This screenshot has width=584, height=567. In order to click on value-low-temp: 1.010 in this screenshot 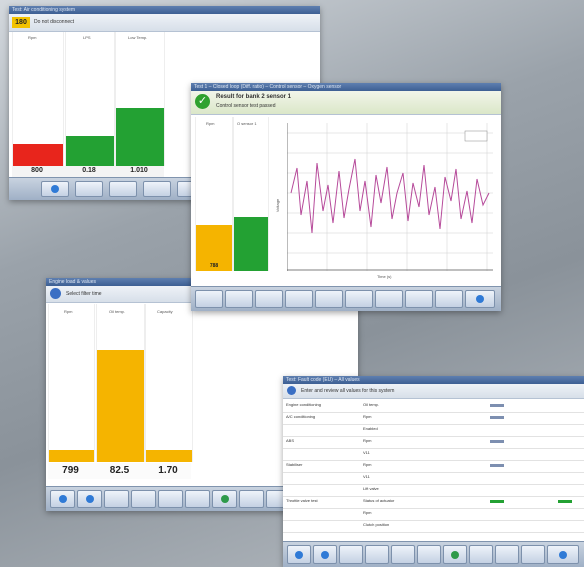, I will do `click(139, 170)`.